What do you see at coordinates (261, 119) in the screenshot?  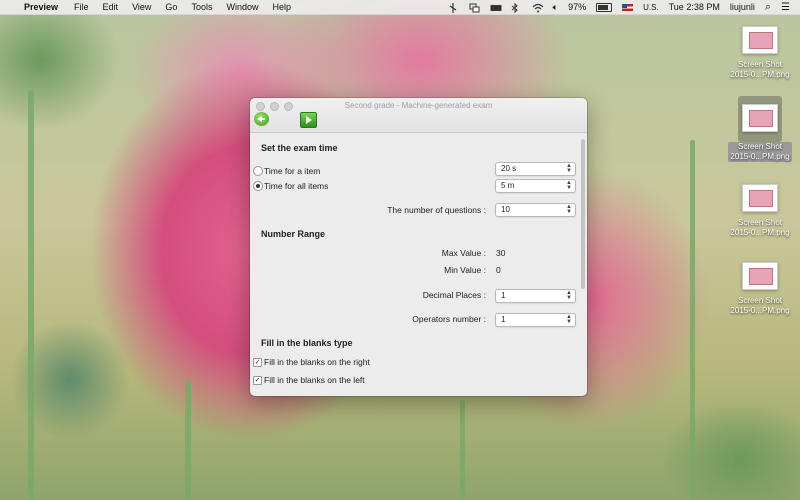 I see `back-arrow-icon` at bounding box center [261, 119].